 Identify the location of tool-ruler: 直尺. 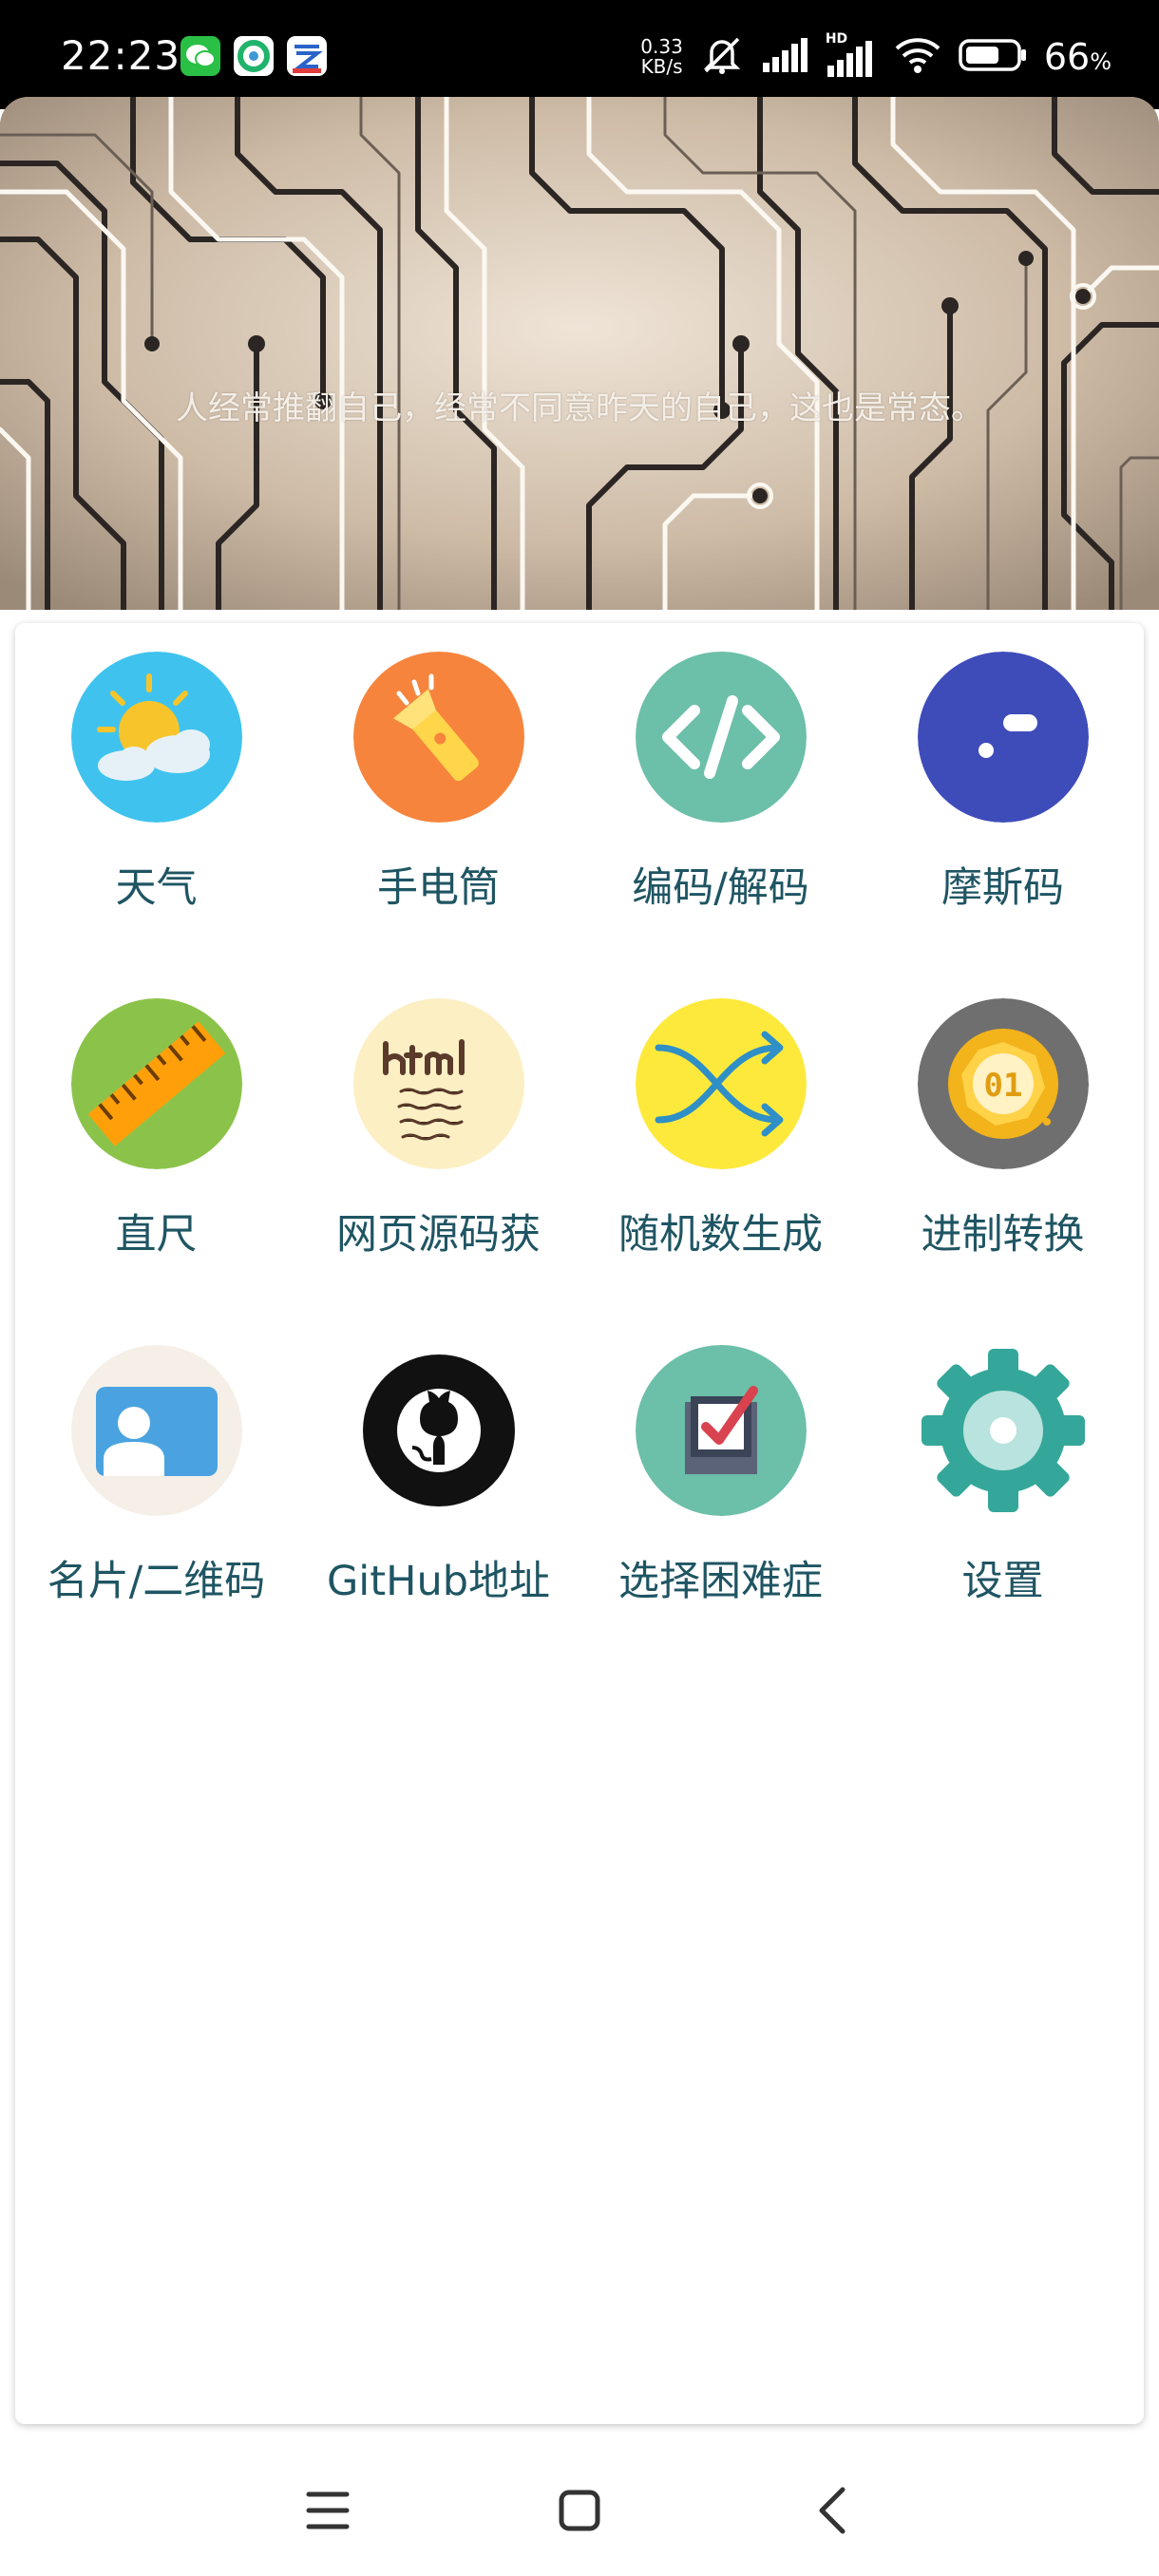
(156, 1171).